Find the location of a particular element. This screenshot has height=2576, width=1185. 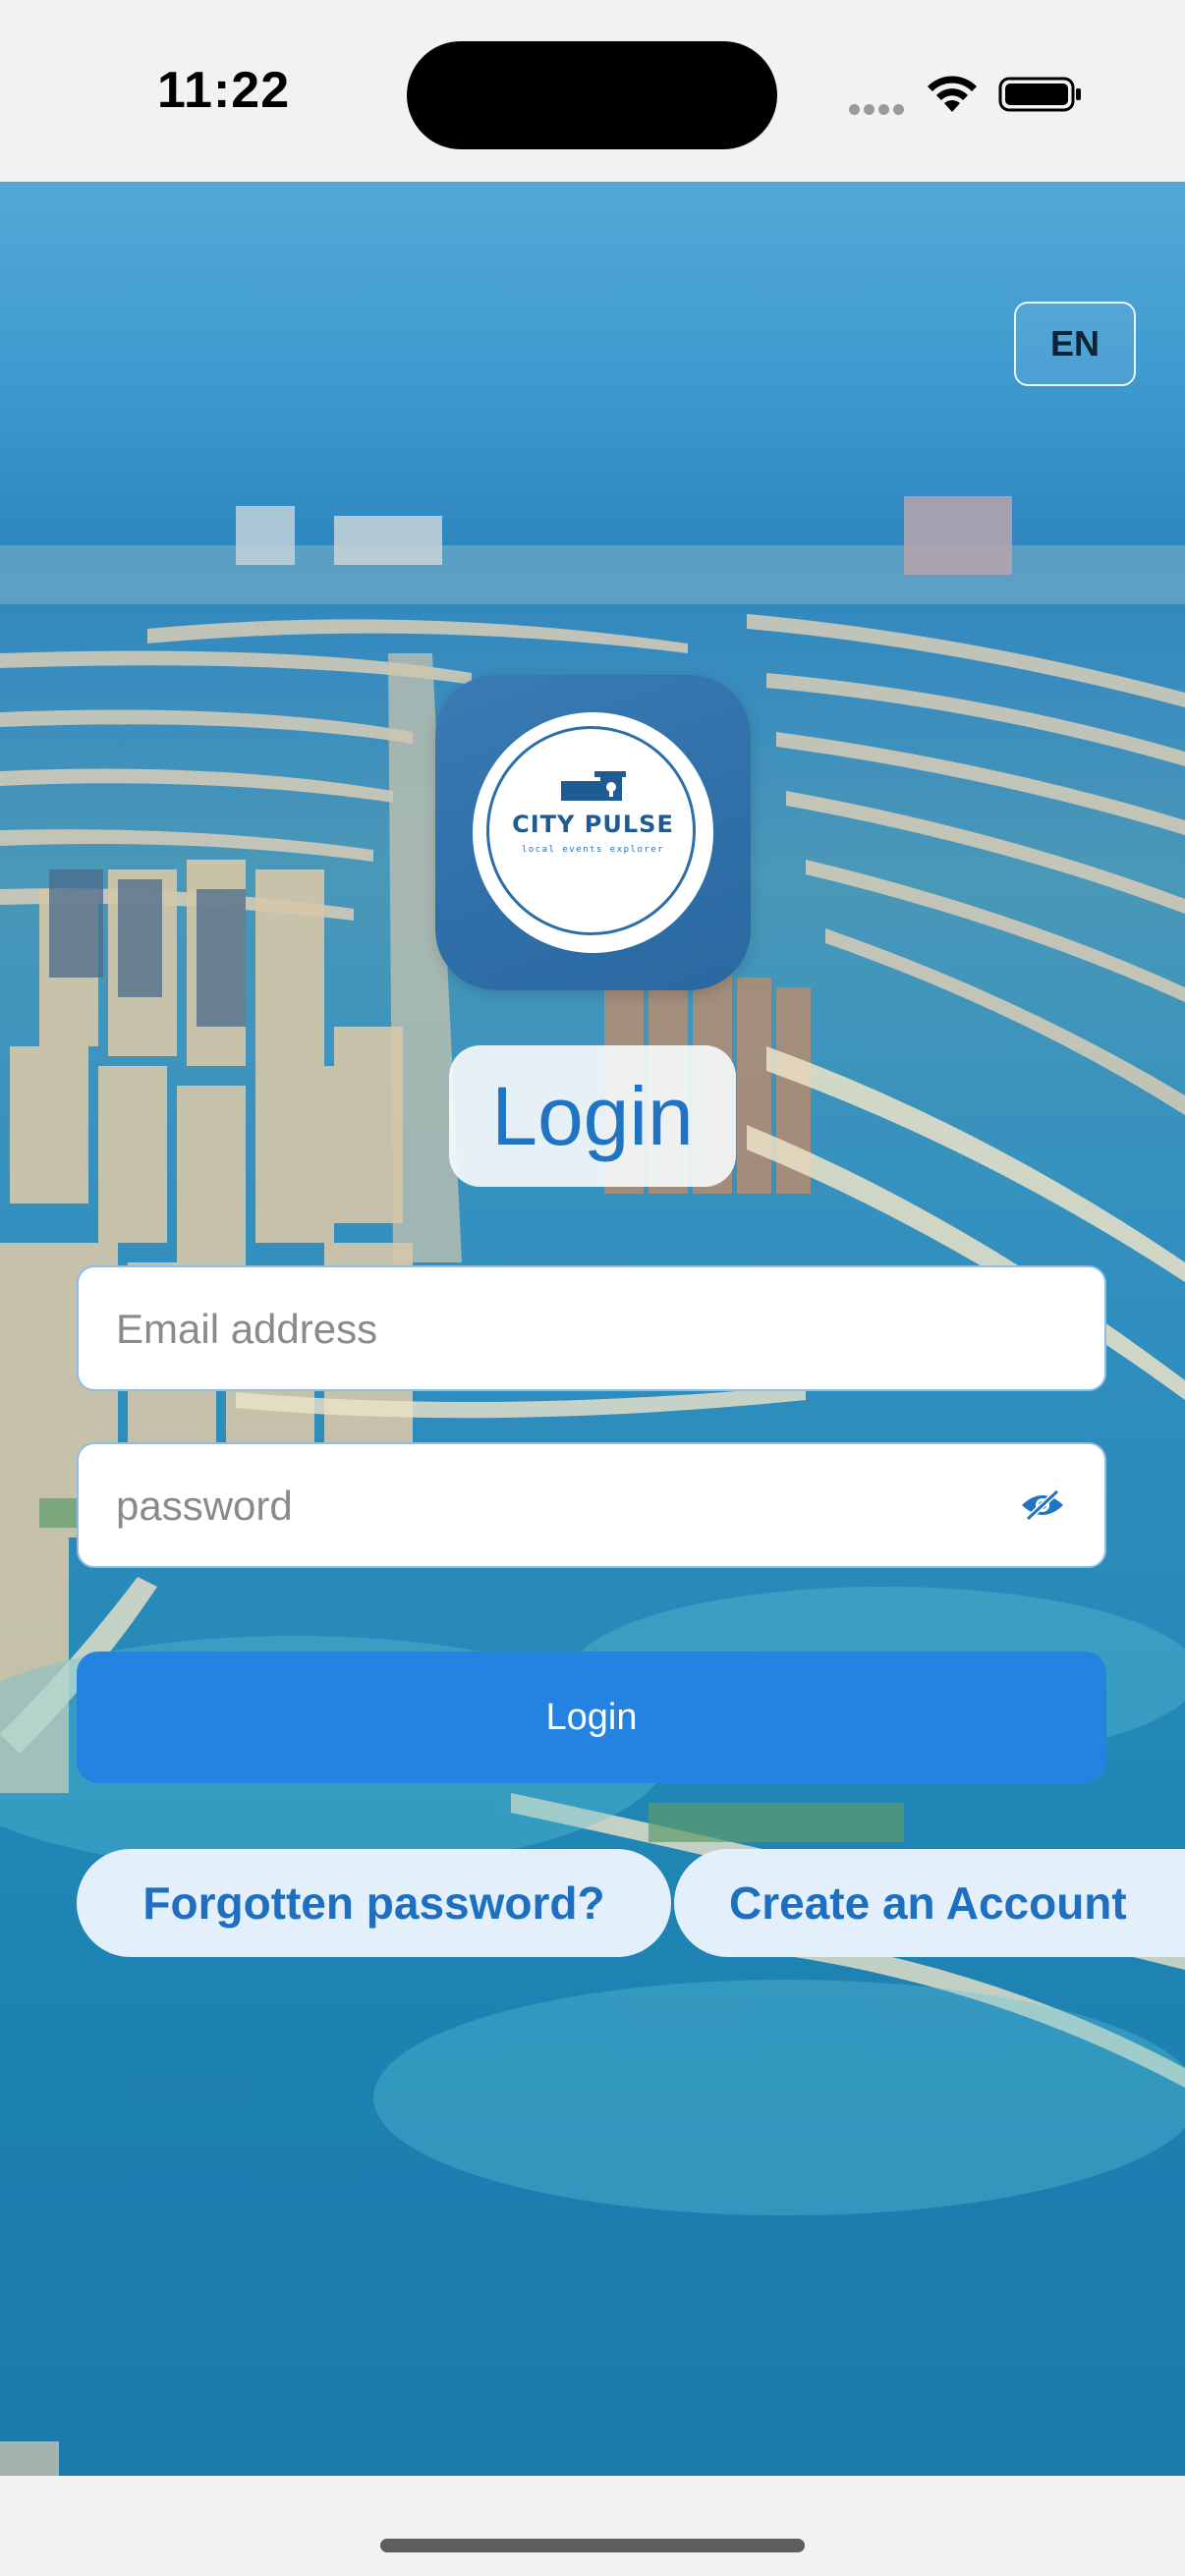

home-indicator is located at coordinates (592, 2545).